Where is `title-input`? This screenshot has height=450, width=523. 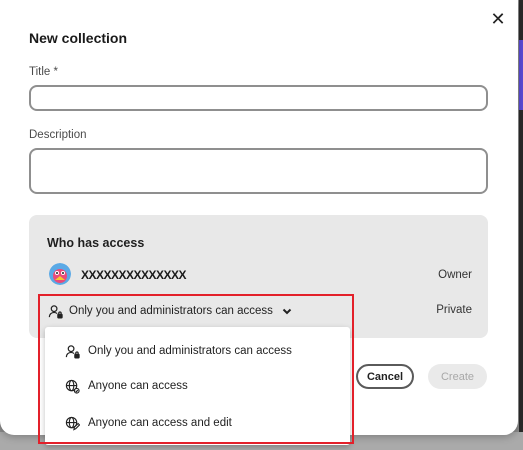
title-input is located at coordinates (258, 98).